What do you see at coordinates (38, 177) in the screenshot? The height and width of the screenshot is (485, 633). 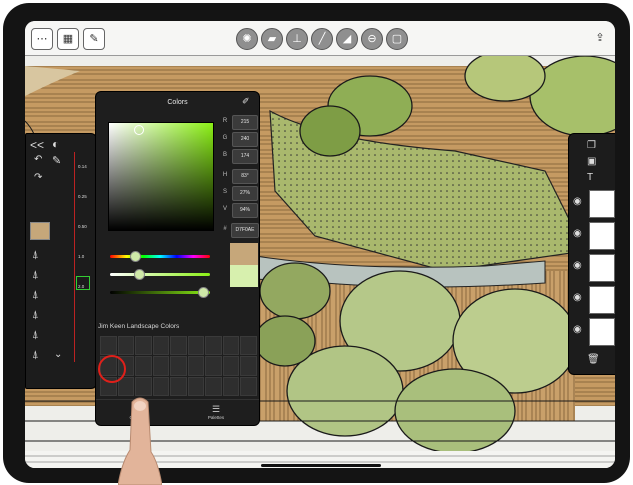 I see `redo-icon: ↷` at bounding box center [38, 177].